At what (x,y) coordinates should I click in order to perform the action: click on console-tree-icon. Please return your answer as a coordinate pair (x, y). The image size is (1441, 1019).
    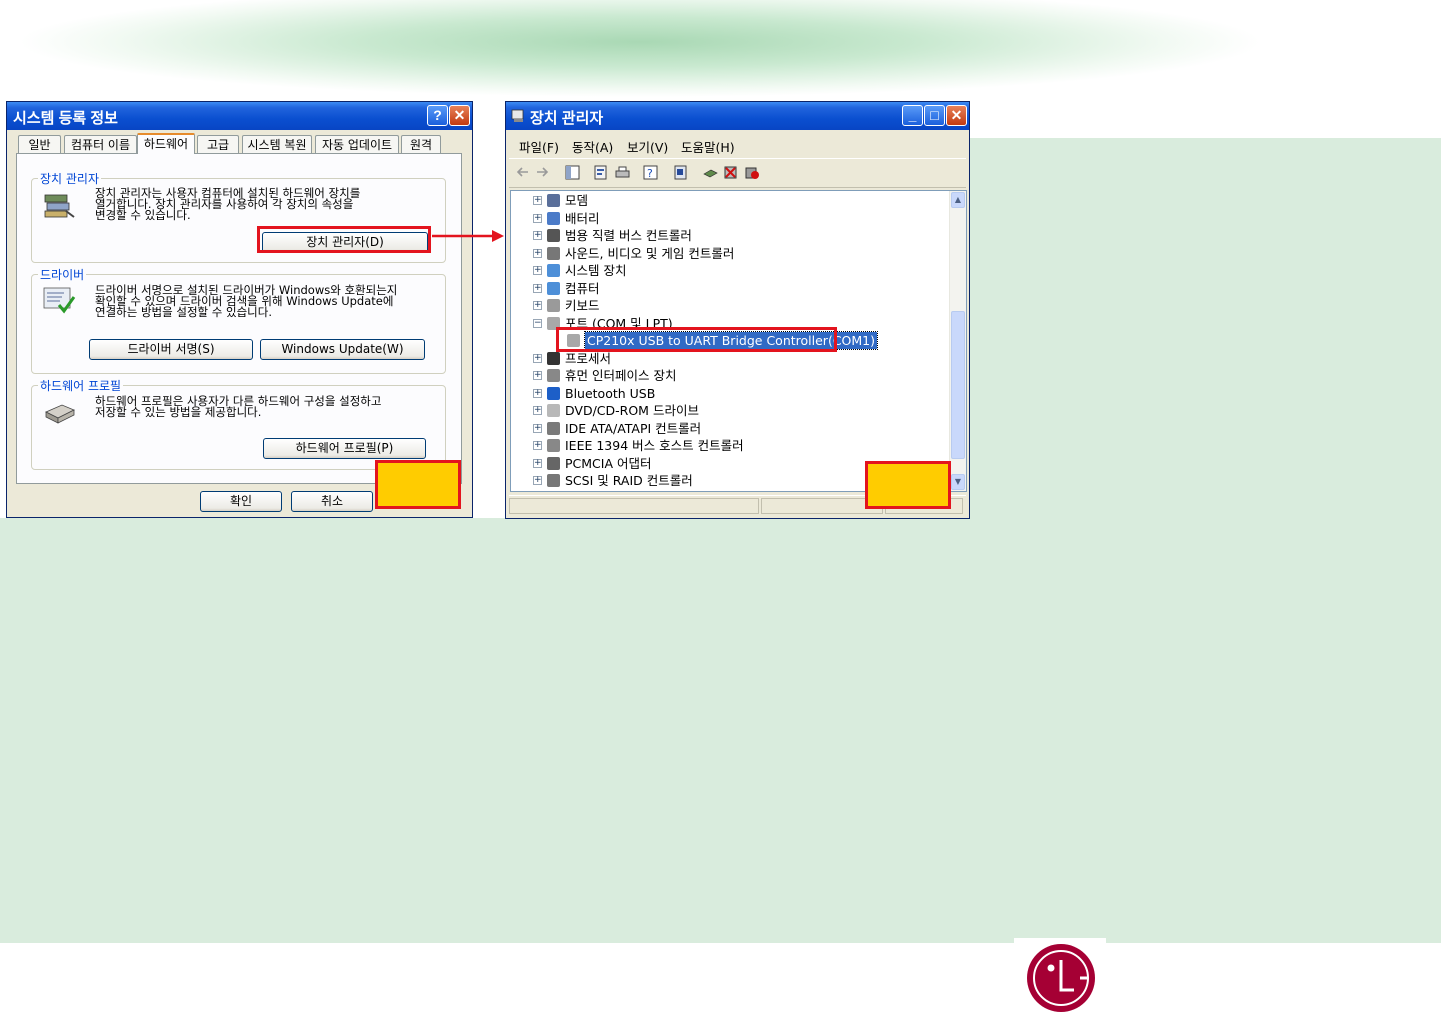
    Looking at the image, I should click on (572, 172).